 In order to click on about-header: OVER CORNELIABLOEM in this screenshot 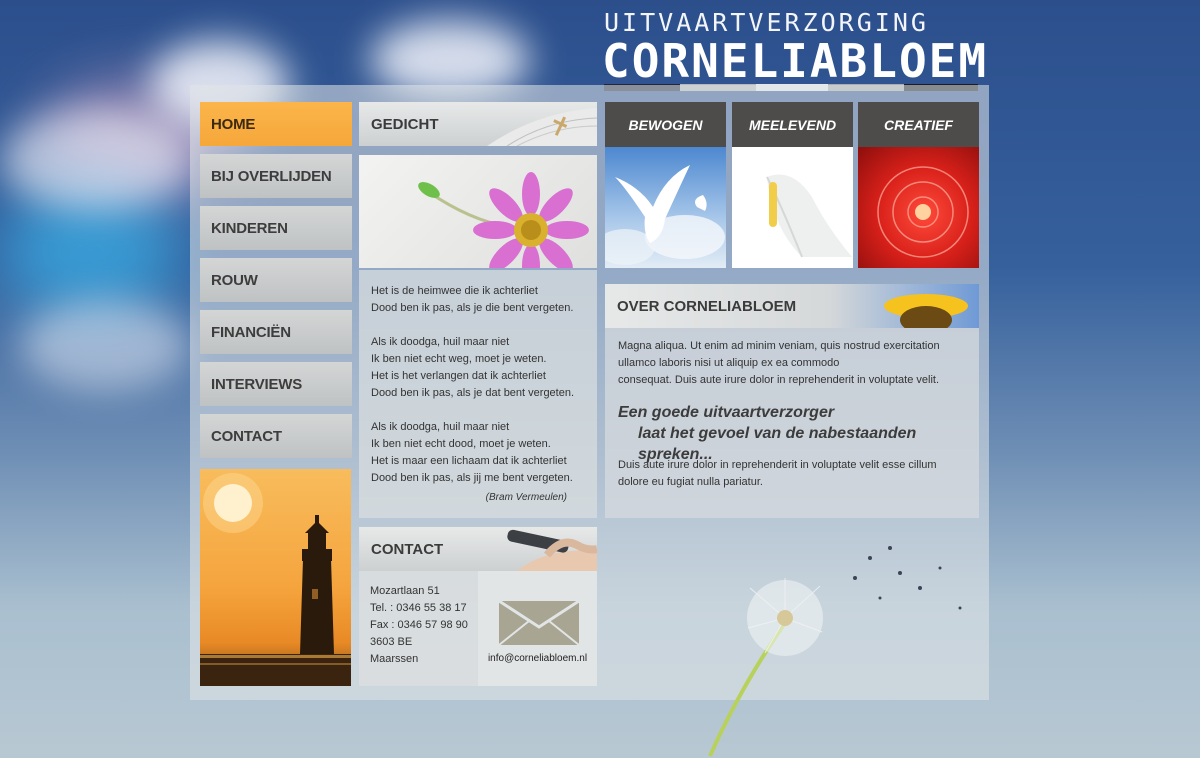, I will do `click(792, 306)`.